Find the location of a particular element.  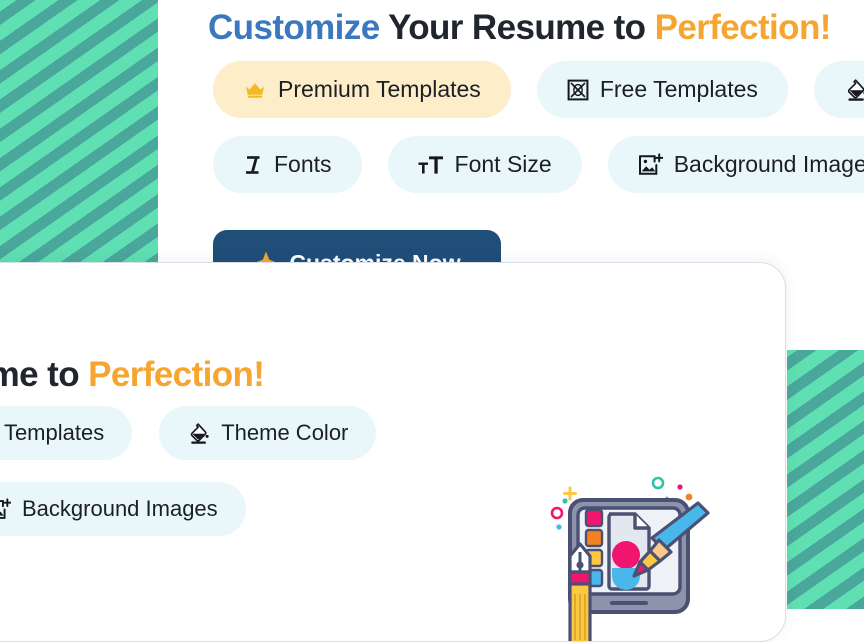

pill-premium-templates: Premium Templates is located at coordinates (362, 89).